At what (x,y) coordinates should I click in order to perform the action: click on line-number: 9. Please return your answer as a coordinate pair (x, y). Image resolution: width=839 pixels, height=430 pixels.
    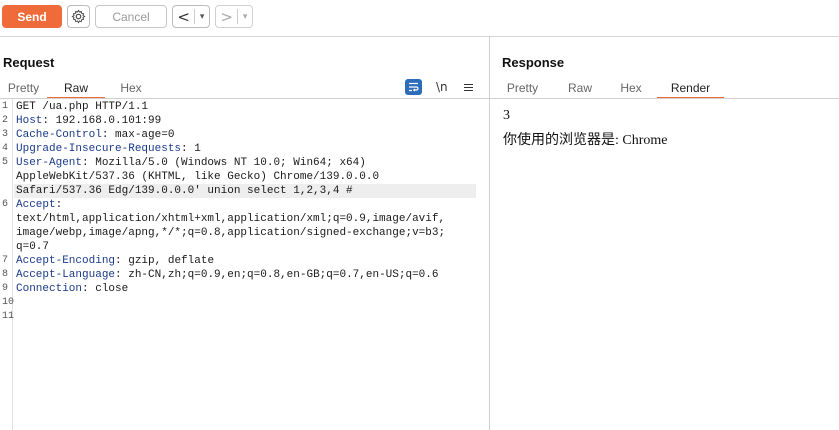
    Looking at the image, I should click on (5, 288).